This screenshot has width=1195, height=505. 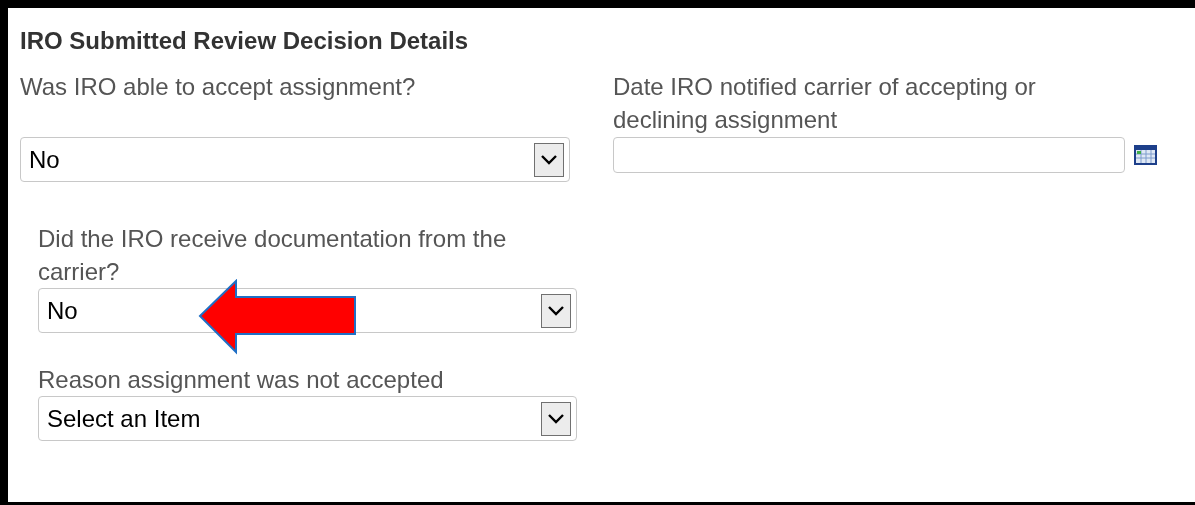 I want to click on dropdown: No, so click(x=295, y=159).